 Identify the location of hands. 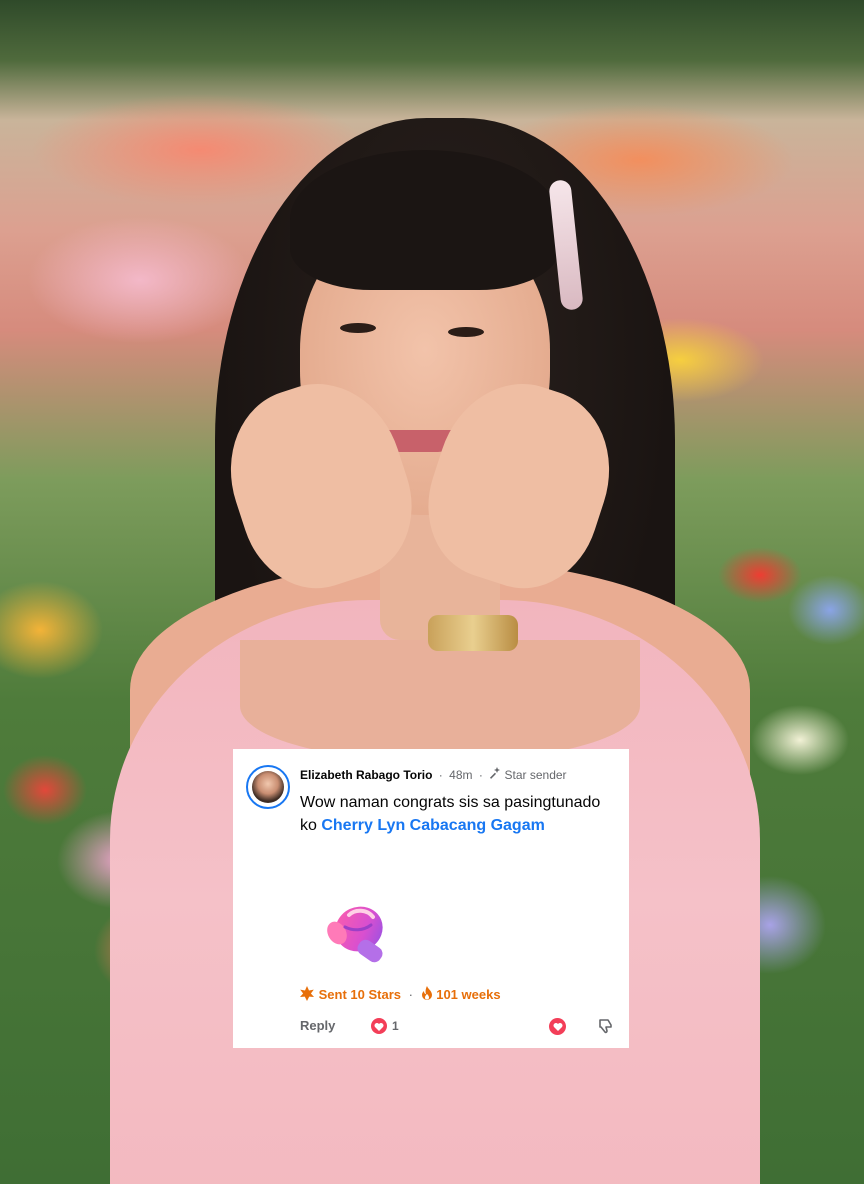
(420, 524).